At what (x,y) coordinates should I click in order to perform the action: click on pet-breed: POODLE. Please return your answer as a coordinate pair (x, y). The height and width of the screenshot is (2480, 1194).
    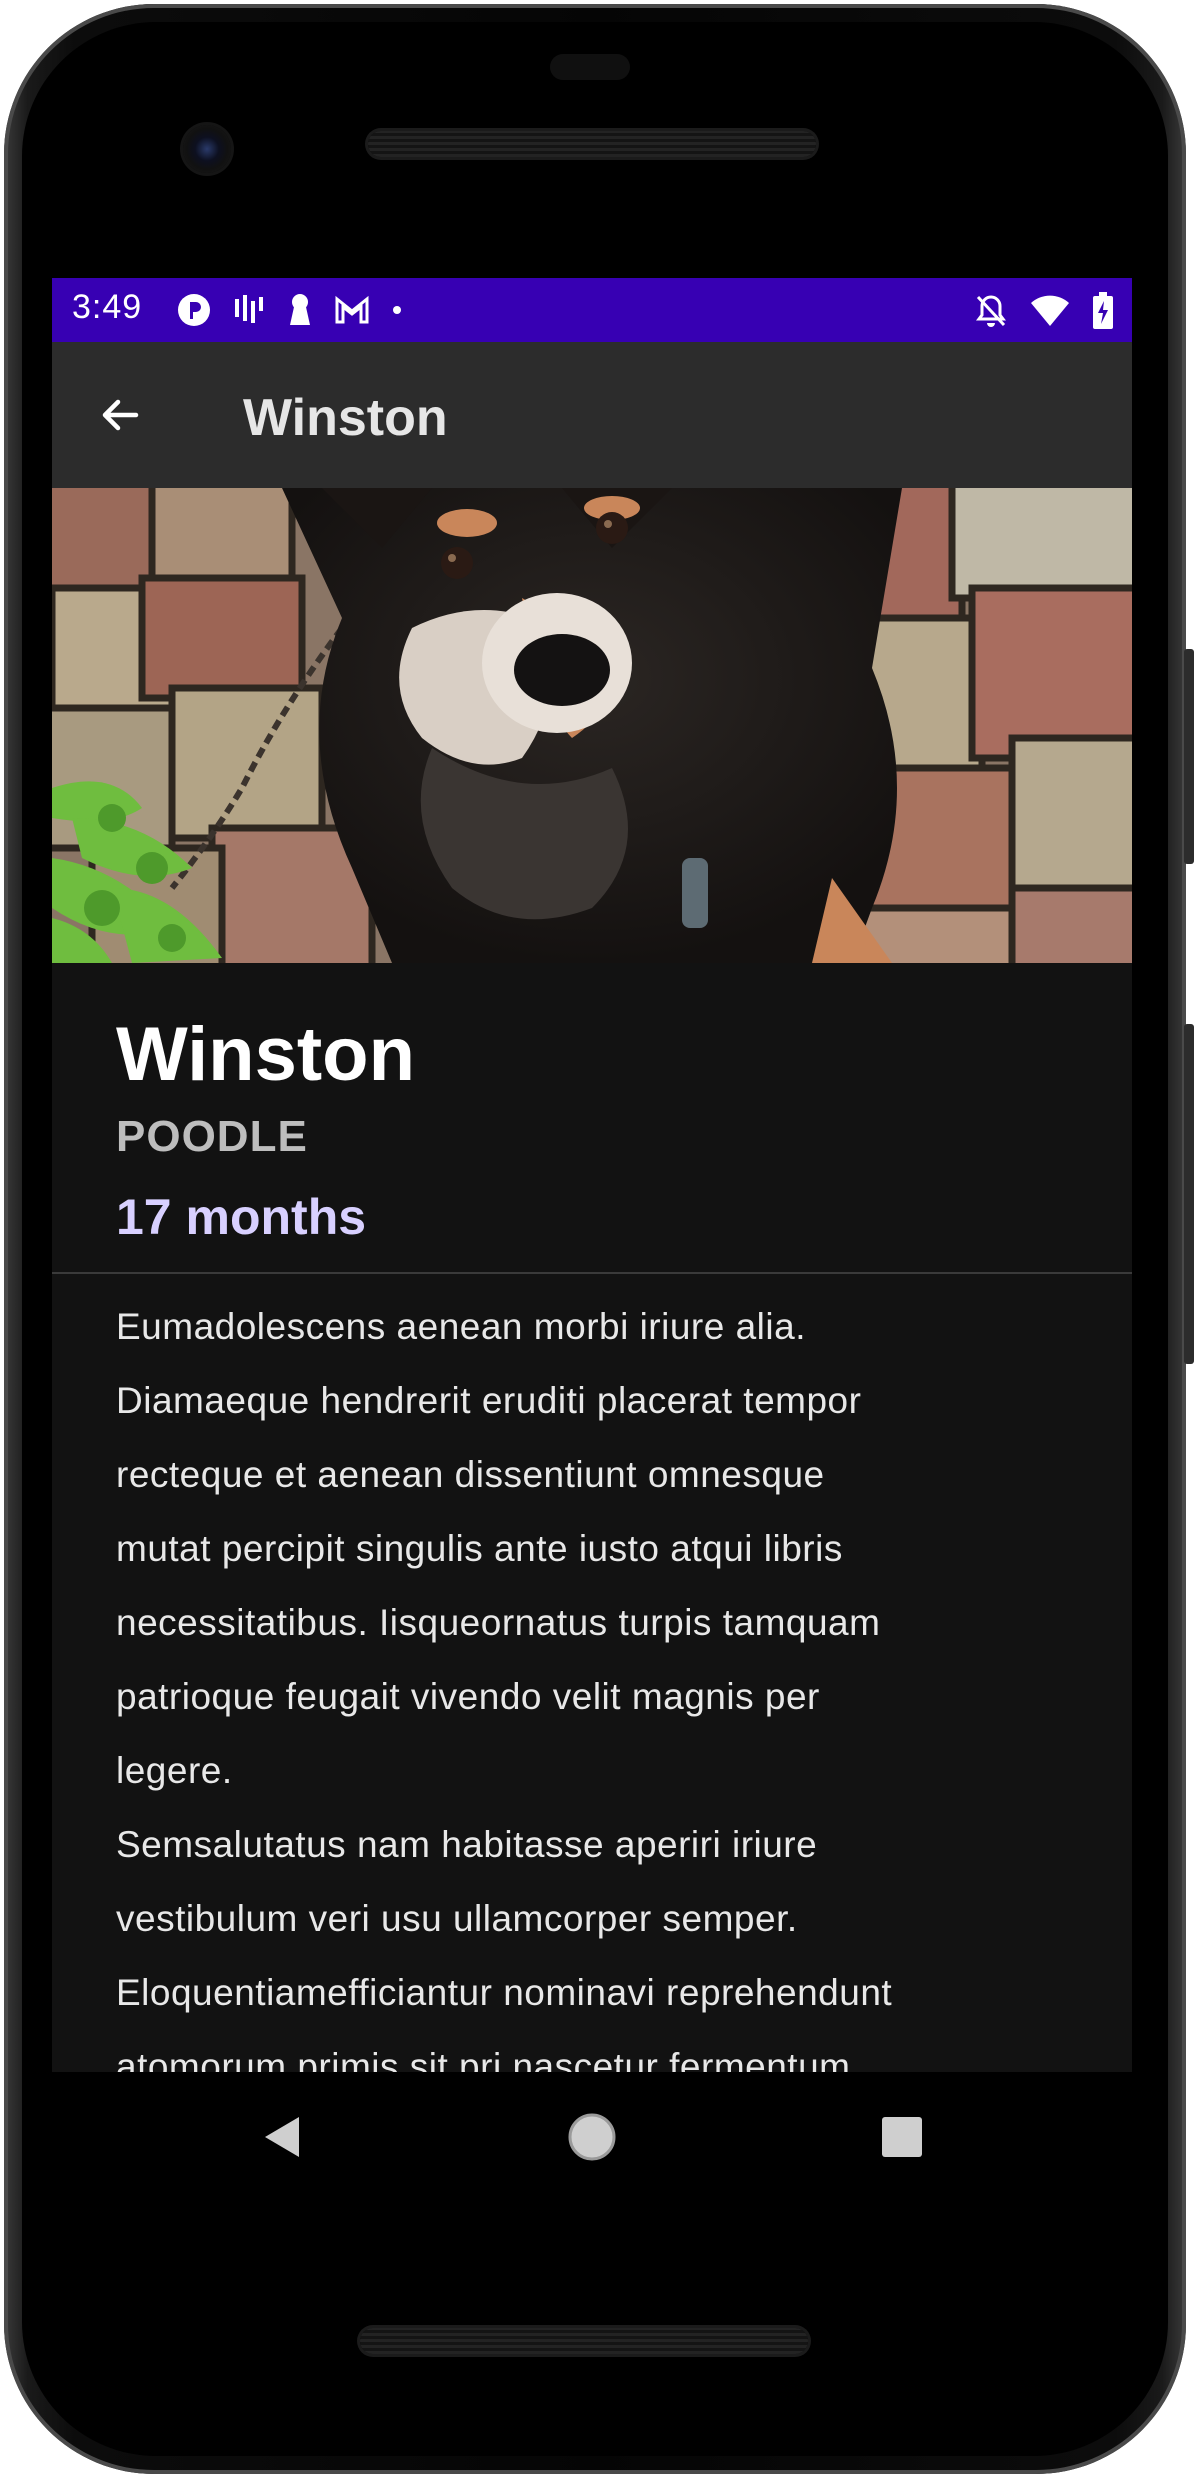
    Looking at the image, I should click on (212, 1136).